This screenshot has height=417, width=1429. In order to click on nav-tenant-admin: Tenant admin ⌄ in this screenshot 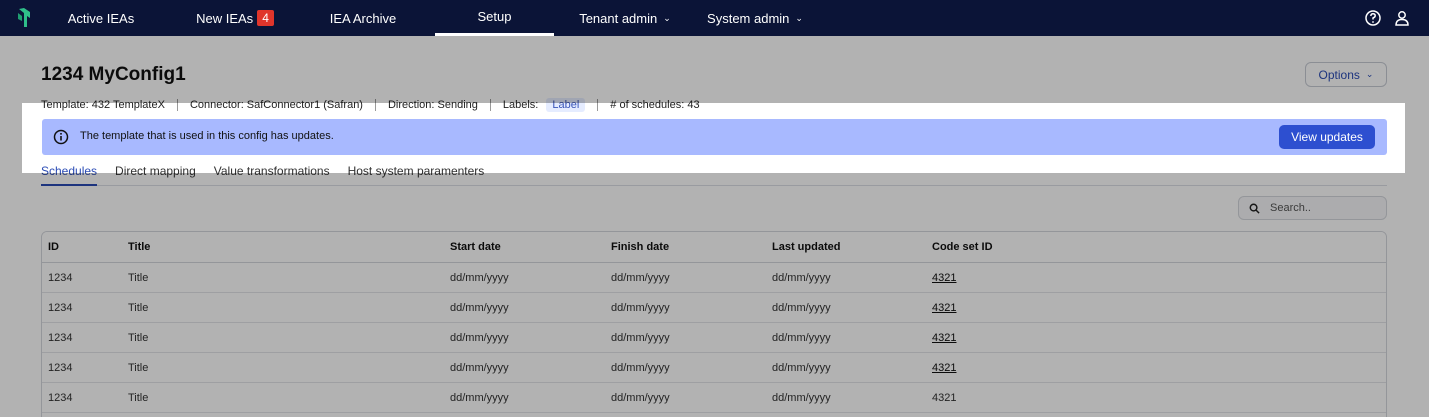, I will do `click(625, 18)`.